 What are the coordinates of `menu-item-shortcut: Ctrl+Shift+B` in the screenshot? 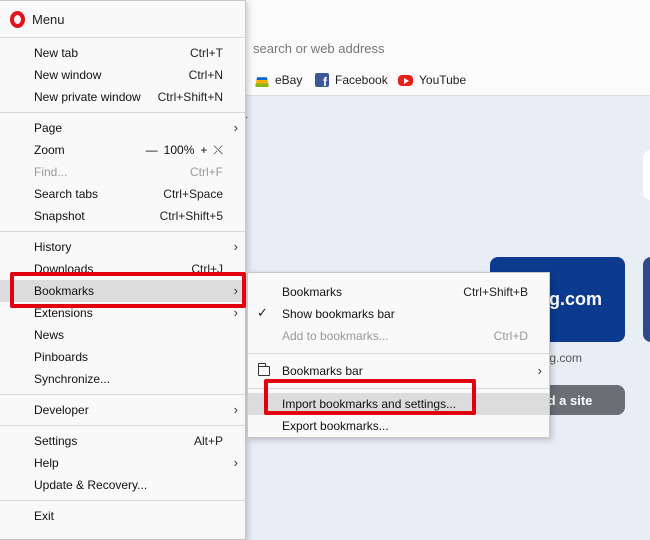 It's located at (495, 292).